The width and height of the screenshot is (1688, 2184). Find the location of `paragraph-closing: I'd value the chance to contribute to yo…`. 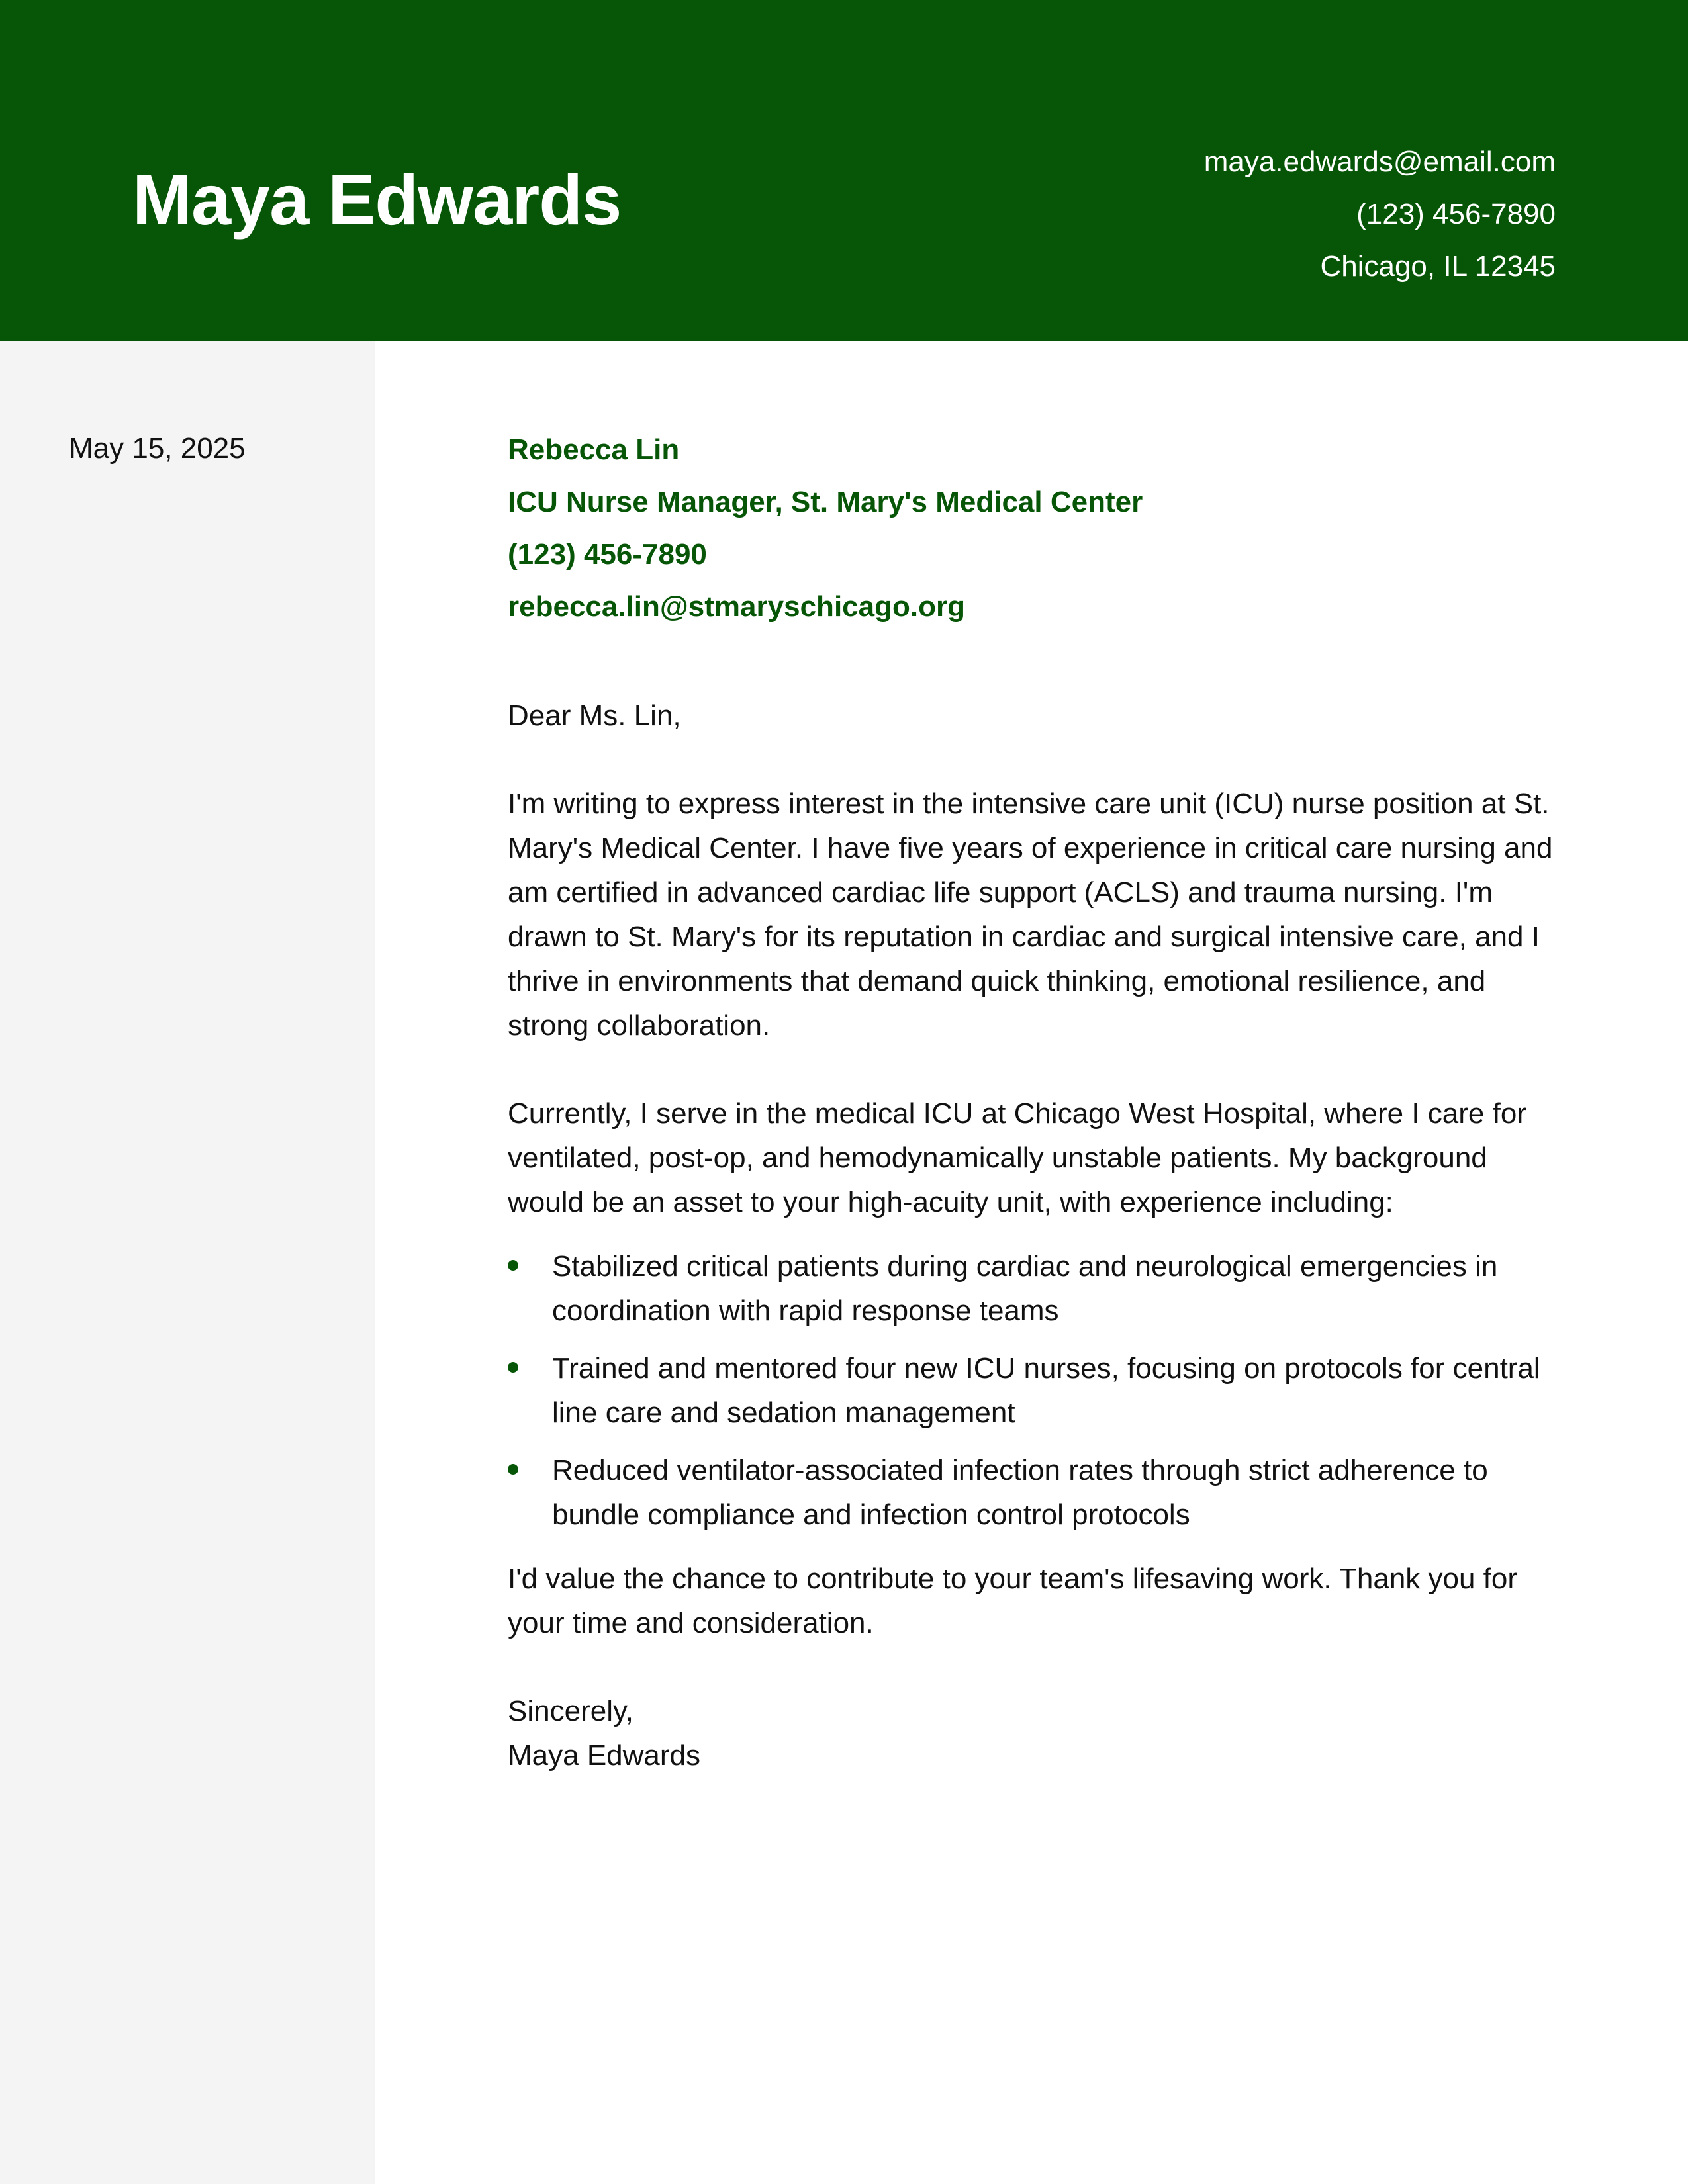

paragraph-closing: I'd value the chance to contribute to yo… is located at coordinates (1013, 1601).